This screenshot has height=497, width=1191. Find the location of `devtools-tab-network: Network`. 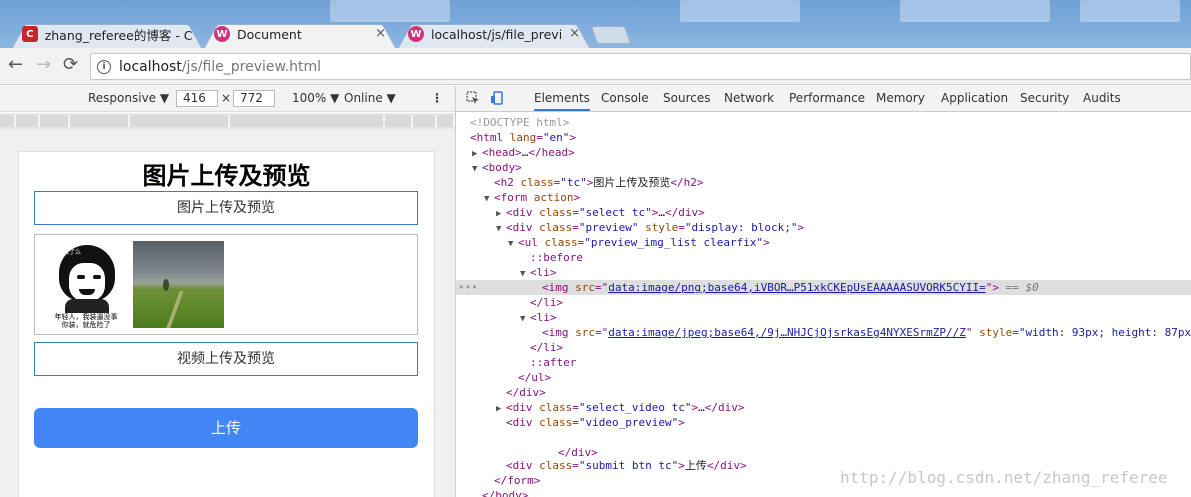

devtools-tab-network: Network is located at coordinates (749, 98).